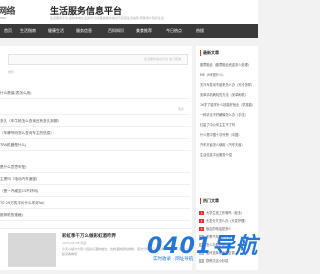  I want to click on list-item: 更多, so click(95, 109).